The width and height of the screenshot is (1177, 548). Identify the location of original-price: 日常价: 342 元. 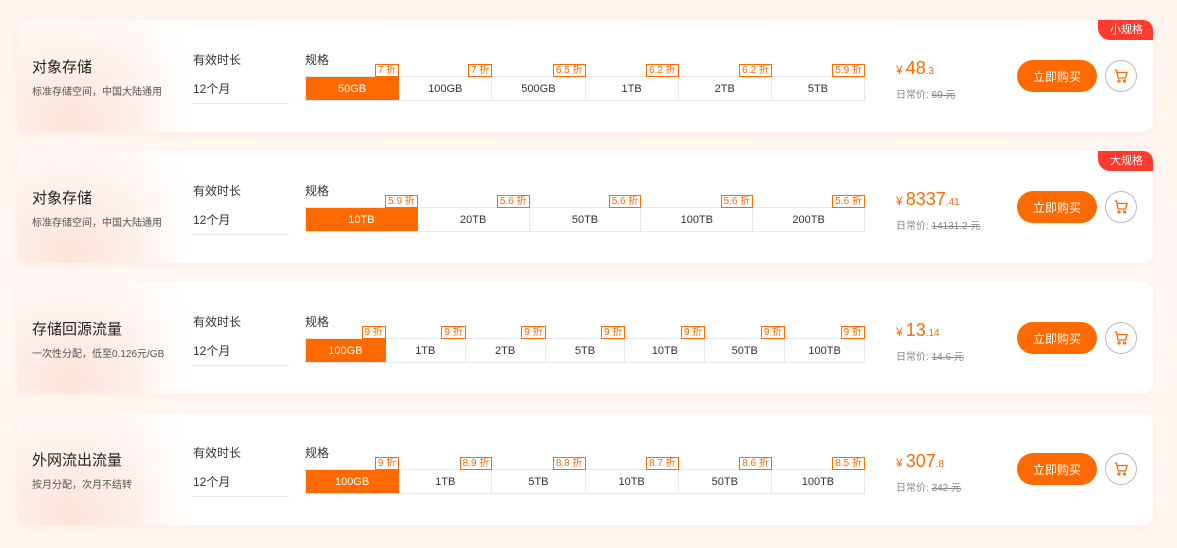
(928, 486).